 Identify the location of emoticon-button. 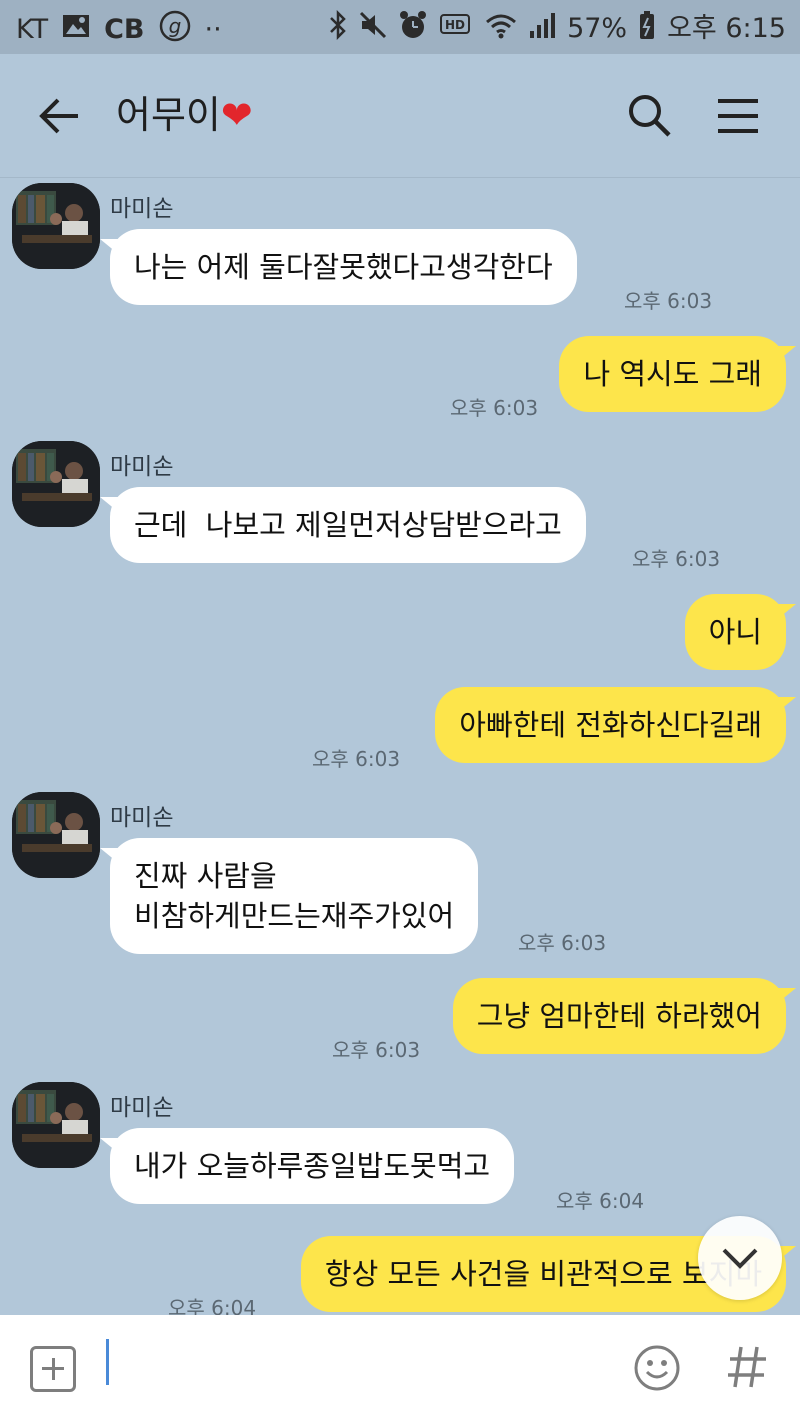
(657, 1368).